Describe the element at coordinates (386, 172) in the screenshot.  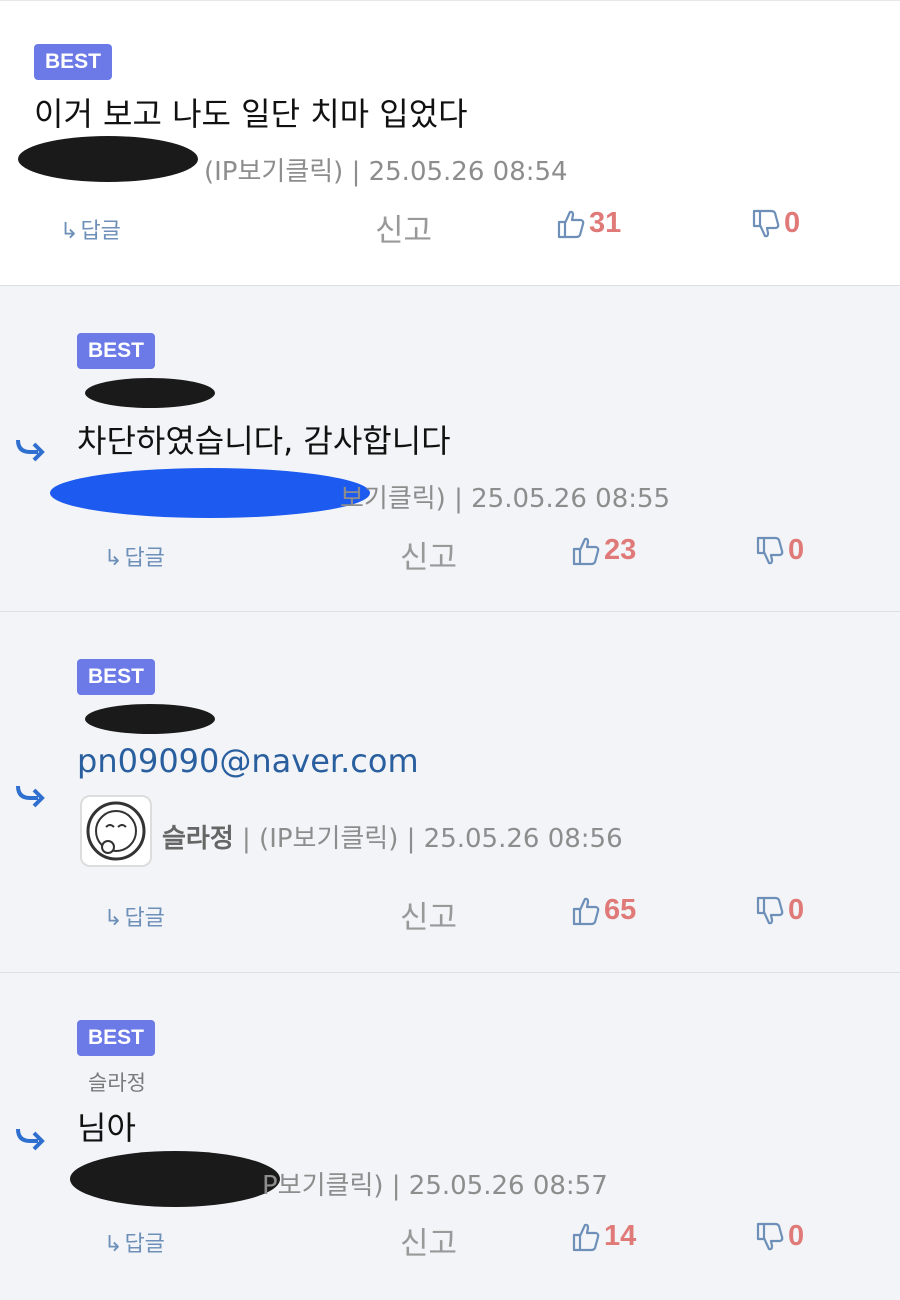
I see `comment-meta: (IP보기클릭) | 25.05.26 08:54` at that location.